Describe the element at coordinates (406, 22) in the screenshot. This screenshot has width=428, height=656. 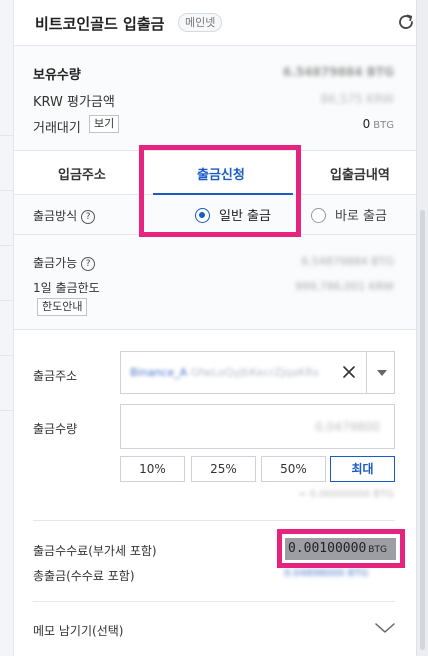
I see `refresh-icon` at that location.